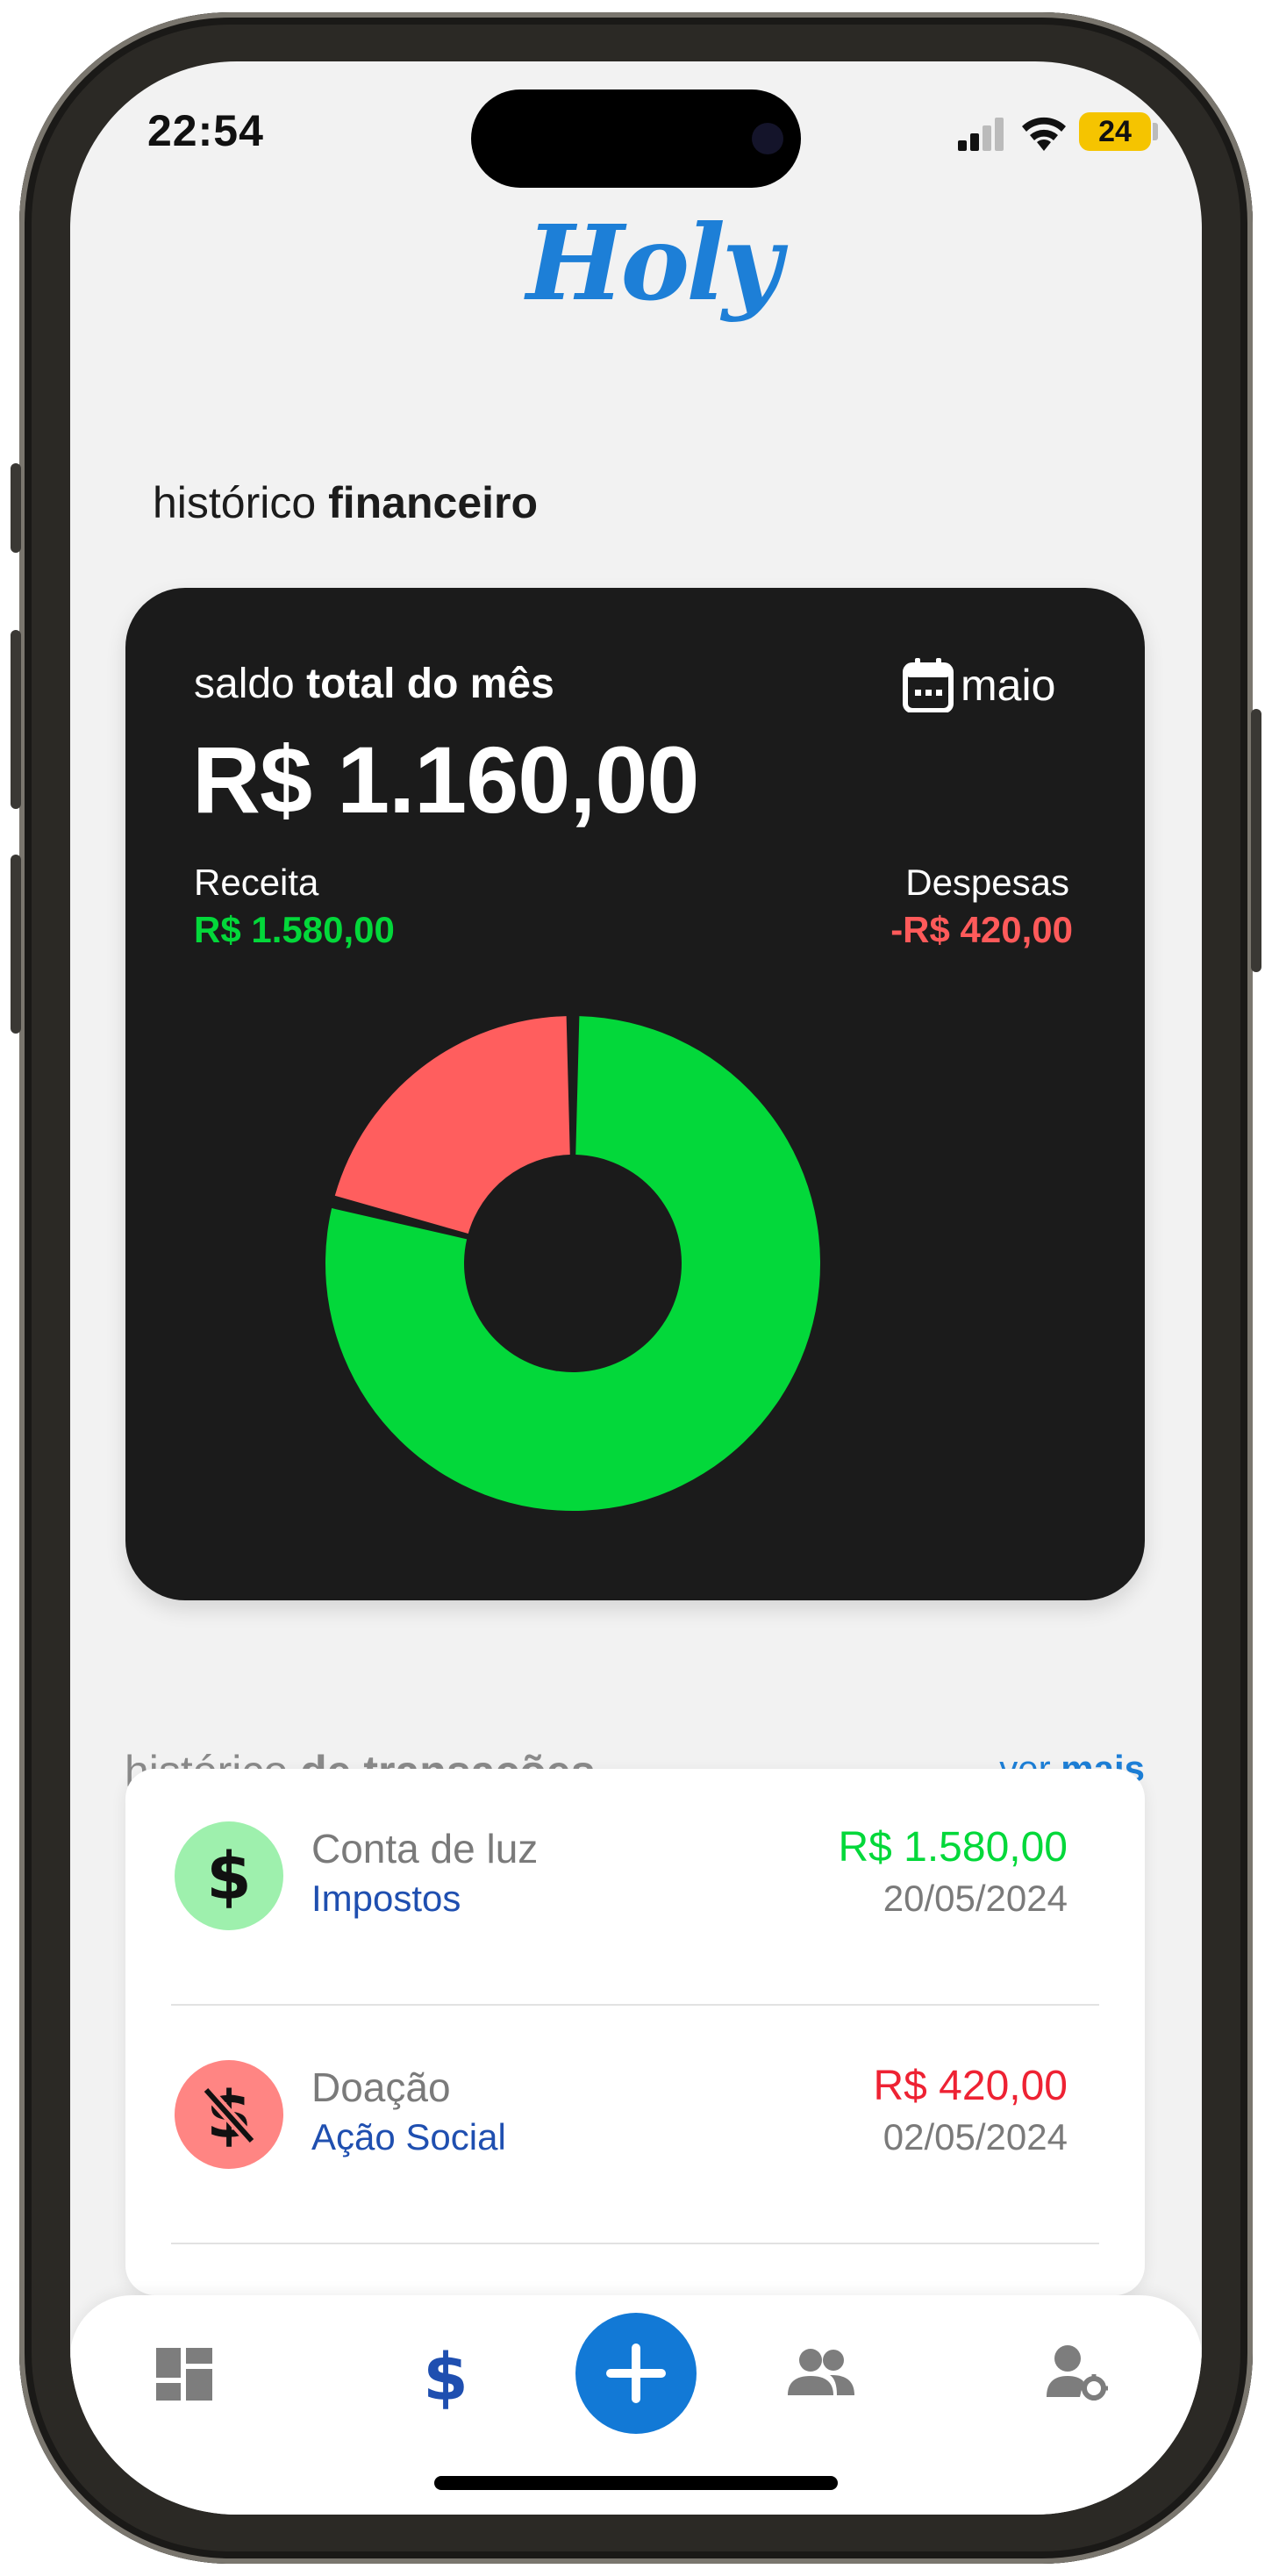  What do you see at coordinates (975, 1898) in the screenshot?
I see `transaction-date: 20/05/2024` at bounding box center [975, 1898].